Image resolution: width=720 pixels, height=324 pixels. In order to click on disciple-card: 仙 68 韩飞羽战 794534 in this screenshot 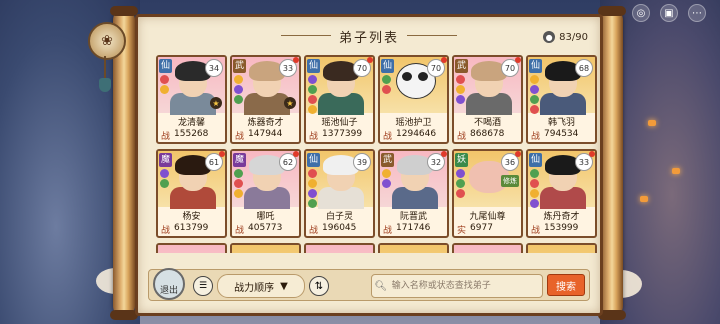, I will do `click(561, 99)`.